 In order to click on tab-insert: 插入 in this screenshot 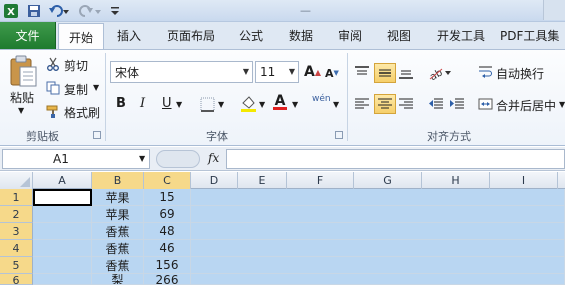, I will do `click(129, 35)`.